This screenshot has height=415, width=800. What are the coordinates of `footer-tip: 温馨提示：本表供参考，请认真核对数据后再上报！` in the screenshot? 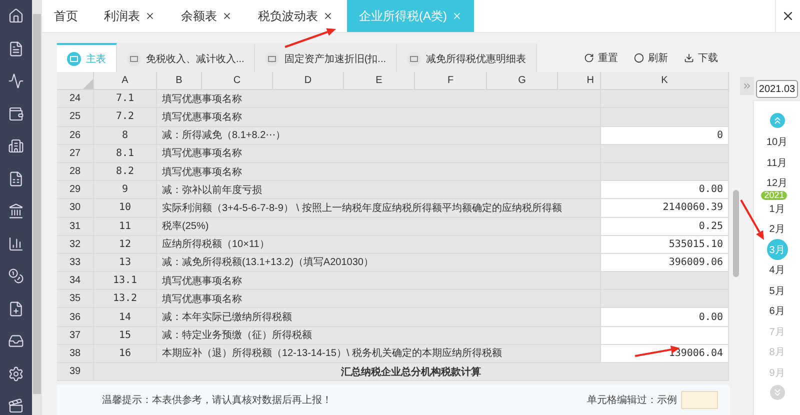 It's located at (217, 400).